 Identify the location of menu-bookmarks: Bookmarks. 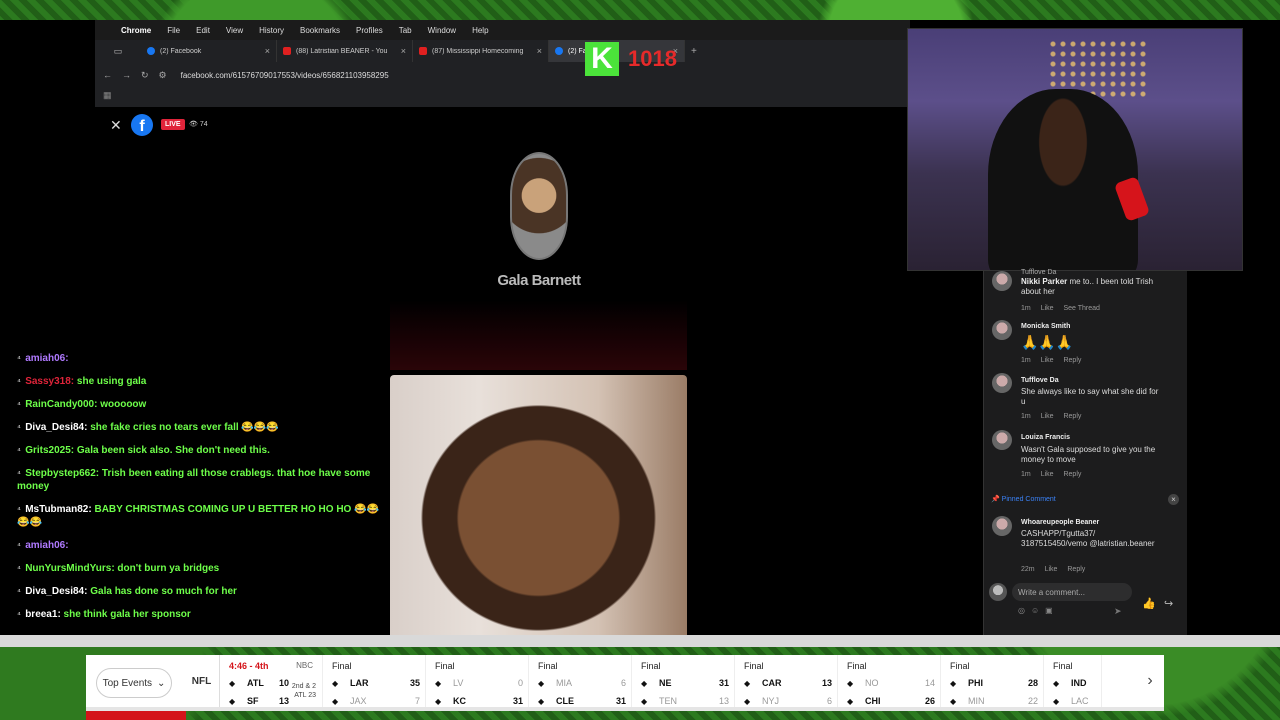
(320, 30).